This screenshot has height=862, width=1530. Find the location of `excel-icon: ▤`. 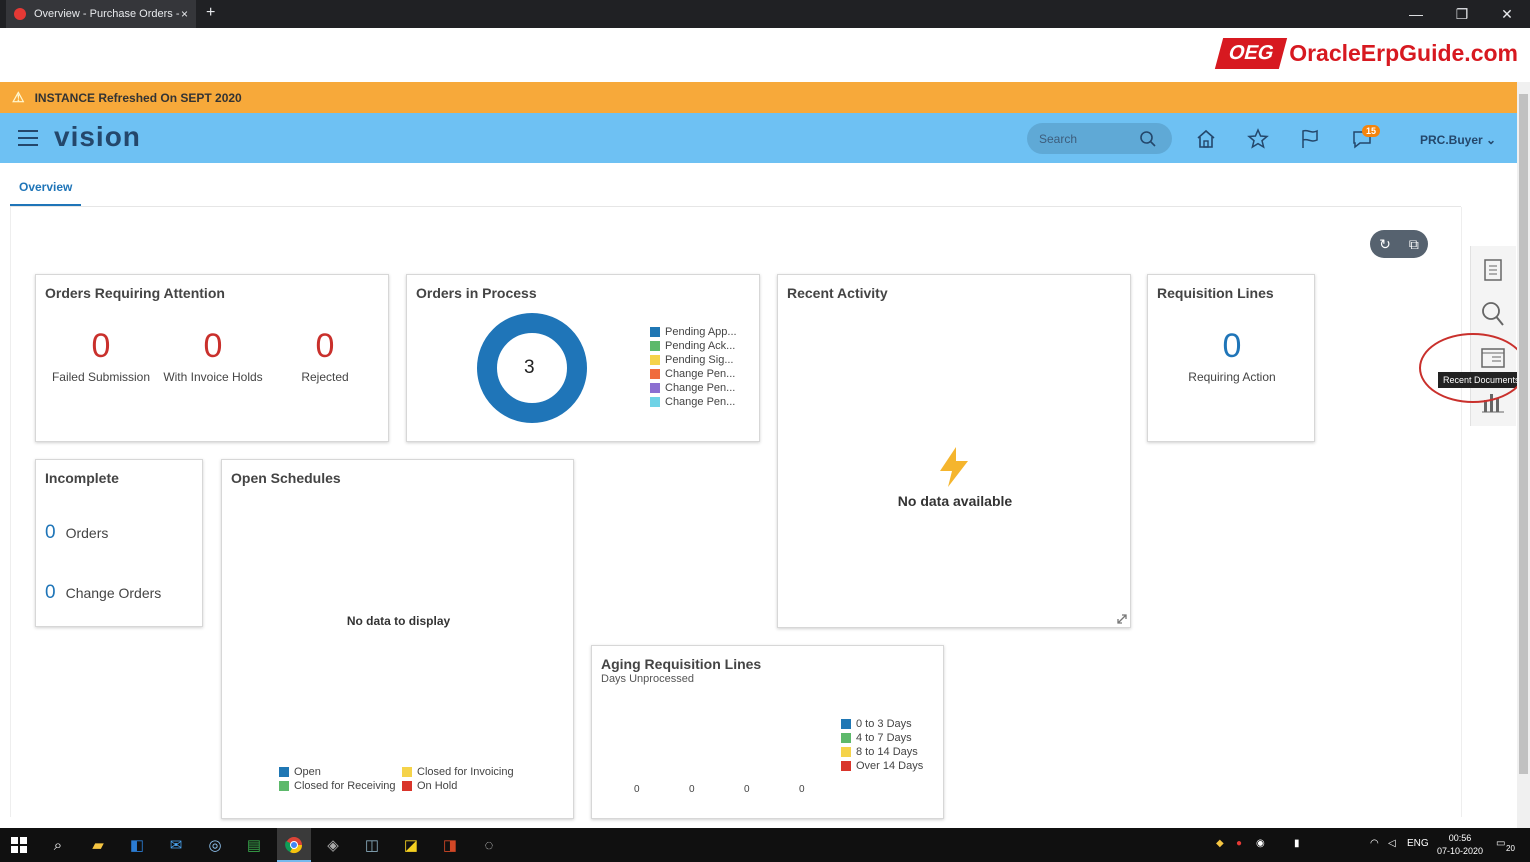

excel-icon: ▤ is located at coordinates (254, 845).